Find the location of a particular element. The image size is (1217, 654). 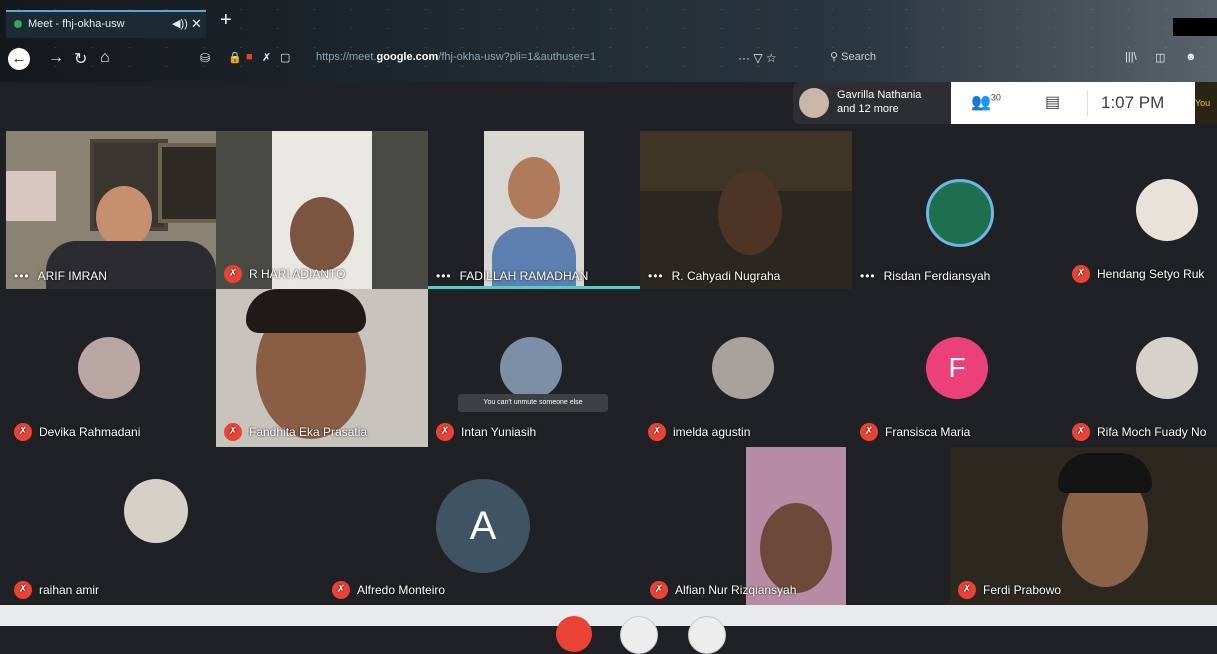

participant-tile: A ✗ Alfredo Monteiro is located at coordinates (483, 526).